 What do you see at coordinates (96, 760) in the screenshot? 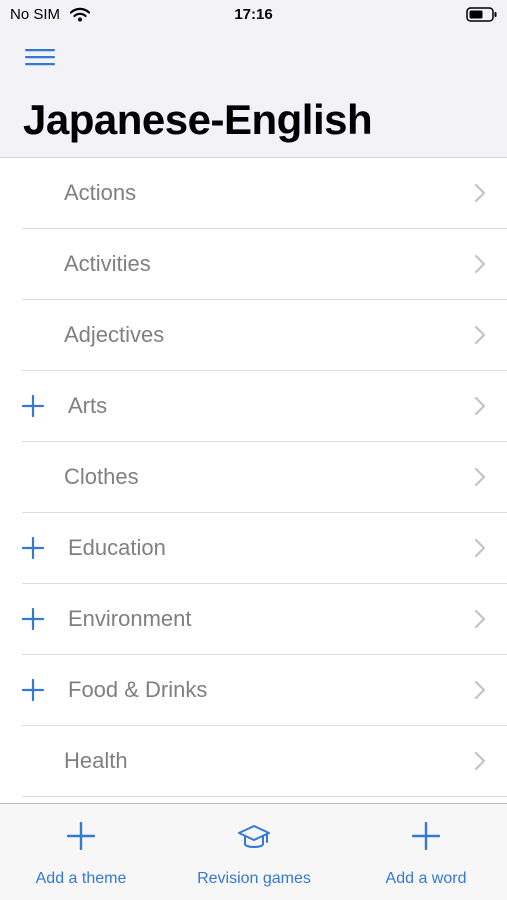
I see `theme-label: Health` at bounding box center [96, 760].